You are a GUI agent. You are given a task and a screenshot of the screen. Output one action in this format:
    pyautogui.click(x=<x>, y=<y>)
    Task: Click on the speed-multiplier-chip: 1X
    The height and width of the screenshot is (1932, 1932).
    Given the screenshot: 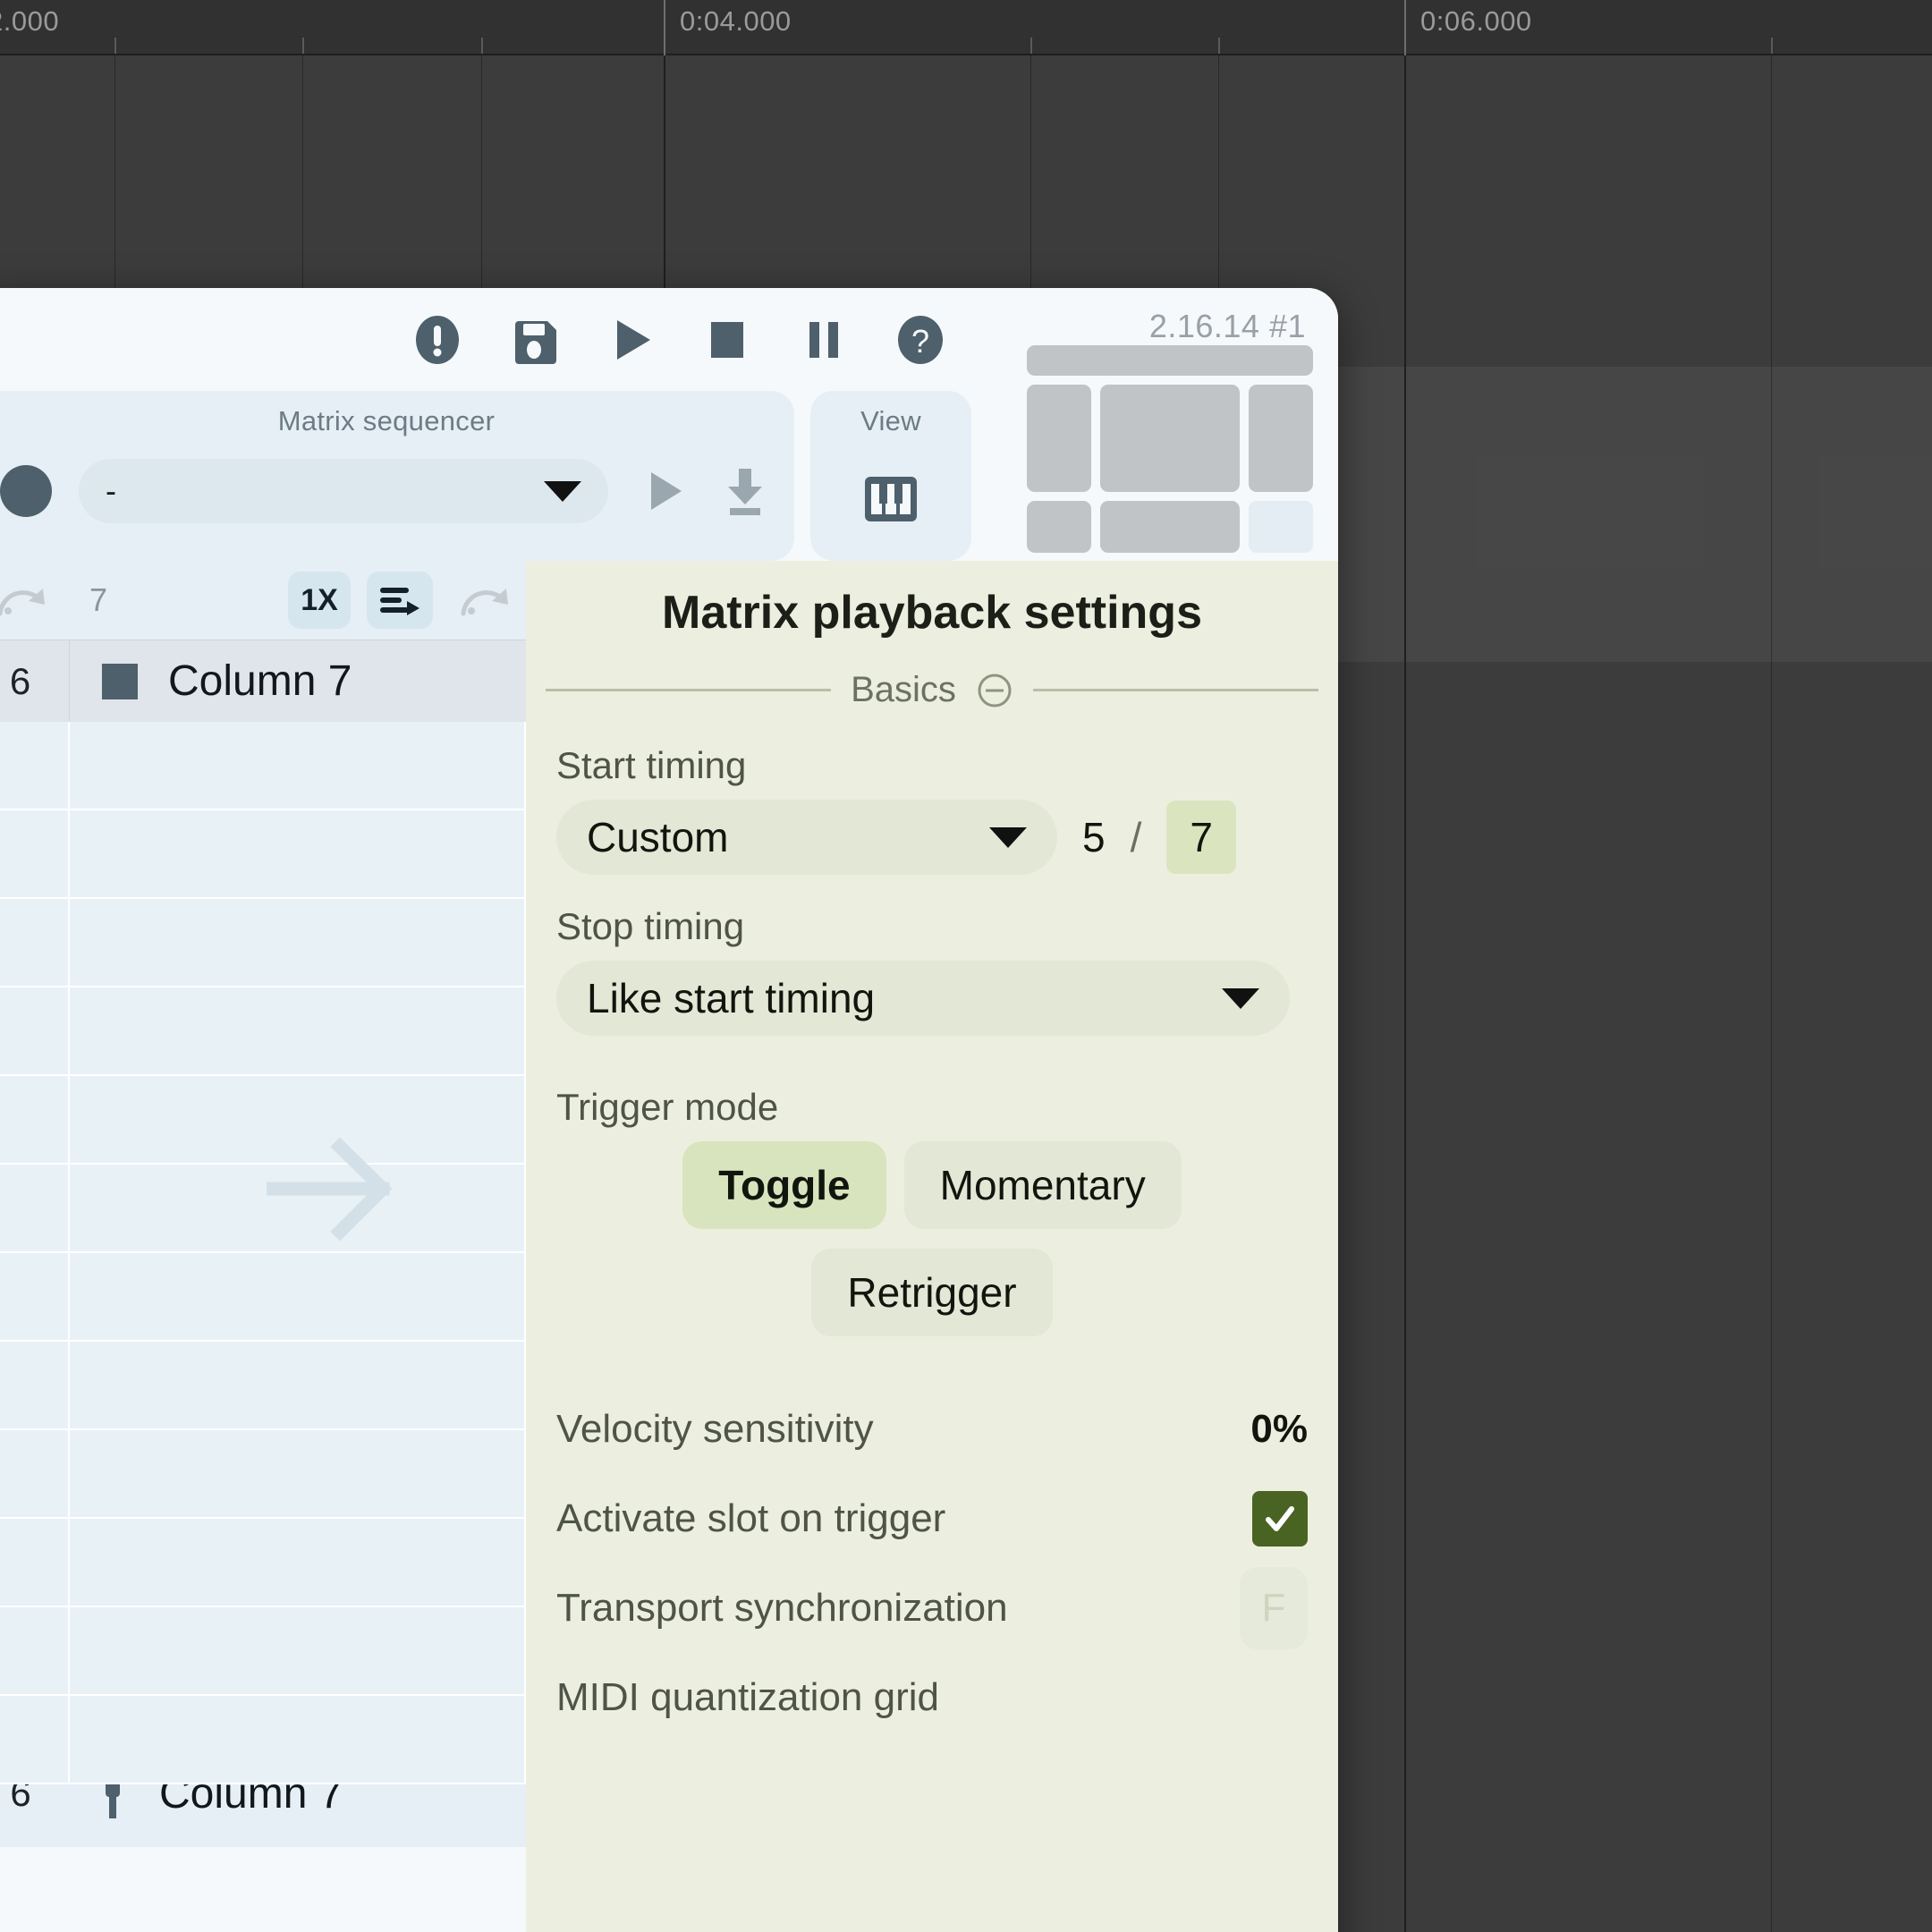 What is the action you would take?
    pyautogui.click(x=319, y=600)
    